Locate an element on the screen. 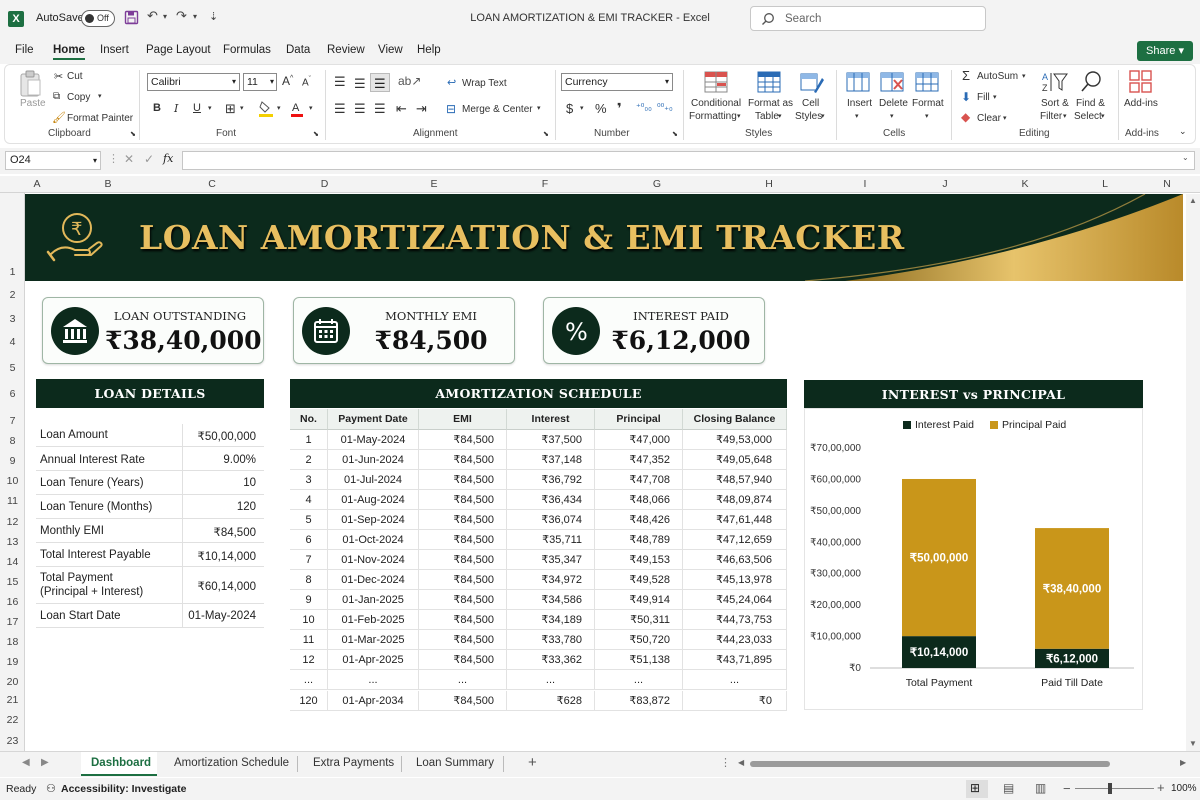 This screenshot has width=1200, height=800. format-cells-icon is located at coordinates (927, 82).